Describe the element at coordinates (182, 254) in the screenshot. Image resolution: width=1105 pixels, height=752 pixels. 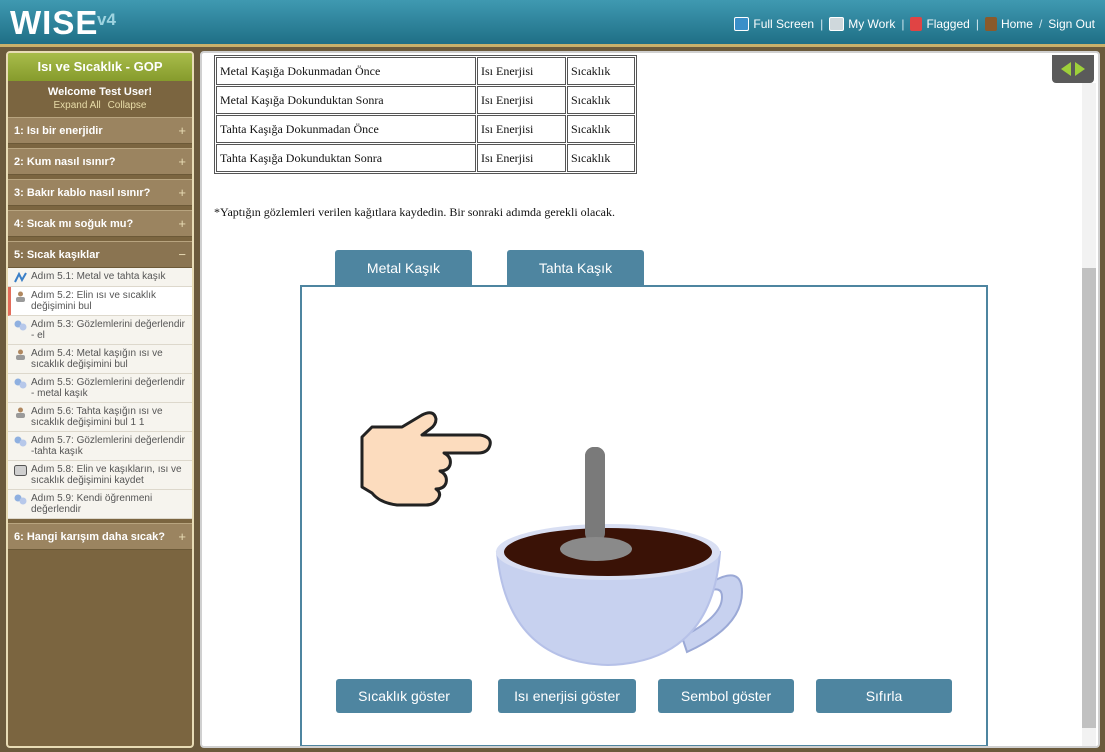
I see `minus-icon: −` at that location.